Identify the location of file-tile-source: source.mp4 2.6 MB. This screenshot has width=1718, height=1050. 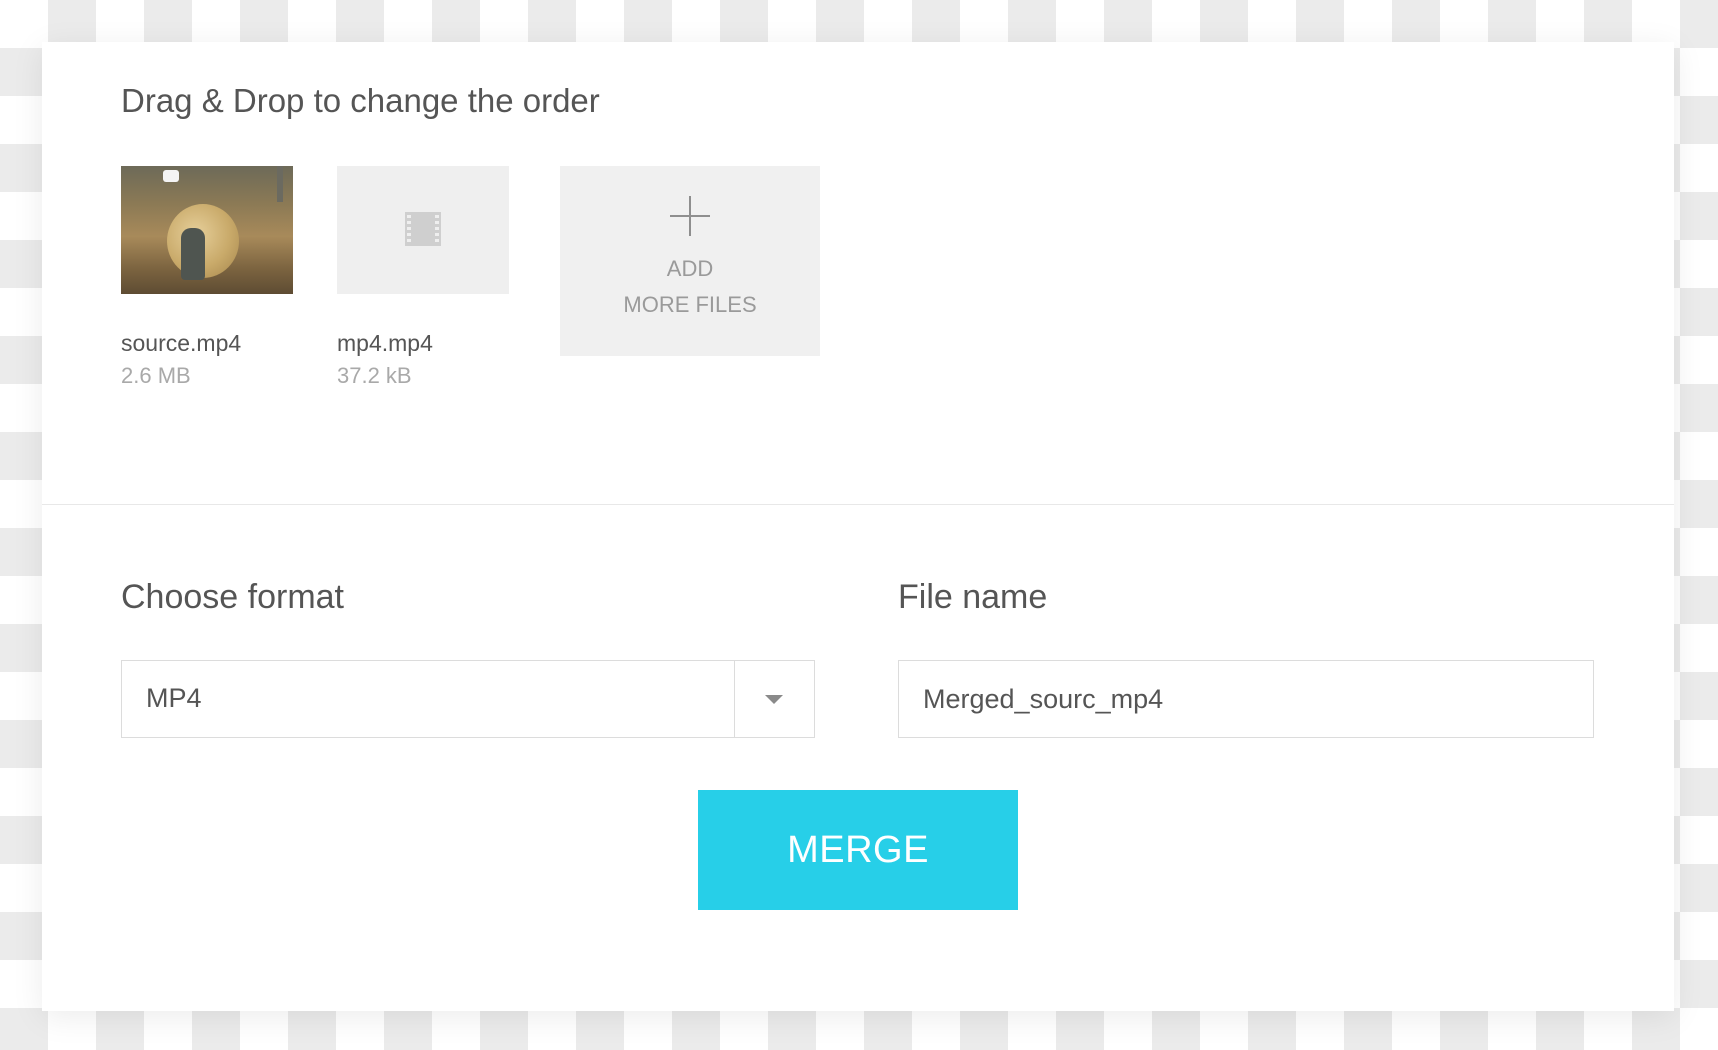
(207, 277).